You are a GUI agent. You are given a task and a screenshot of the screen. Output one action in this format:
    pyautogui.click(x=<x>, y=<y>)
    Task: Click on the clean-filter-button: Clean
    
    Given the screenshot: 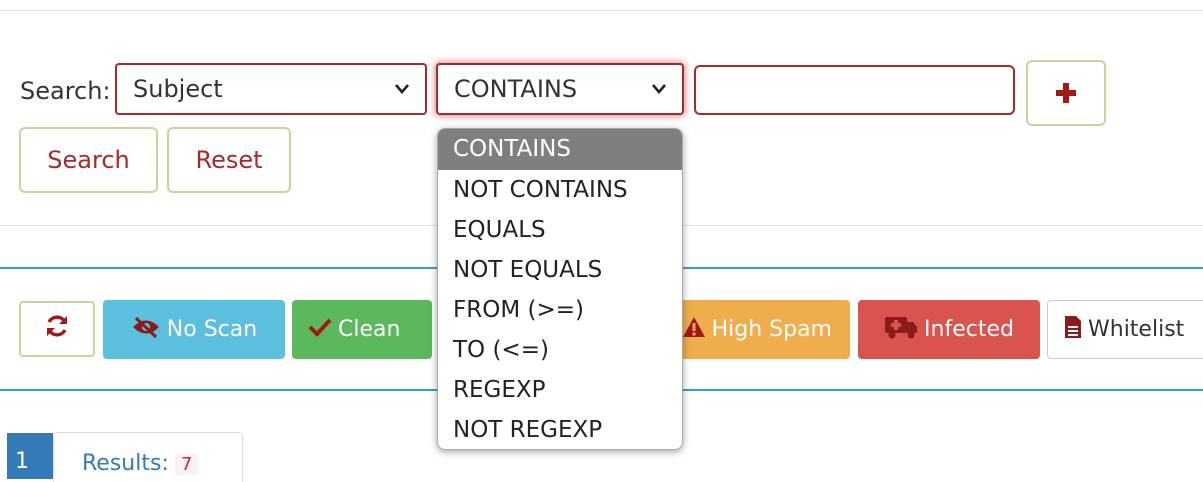 What is the action you would take?
    pyautogui.click(x=362, y=329)
    